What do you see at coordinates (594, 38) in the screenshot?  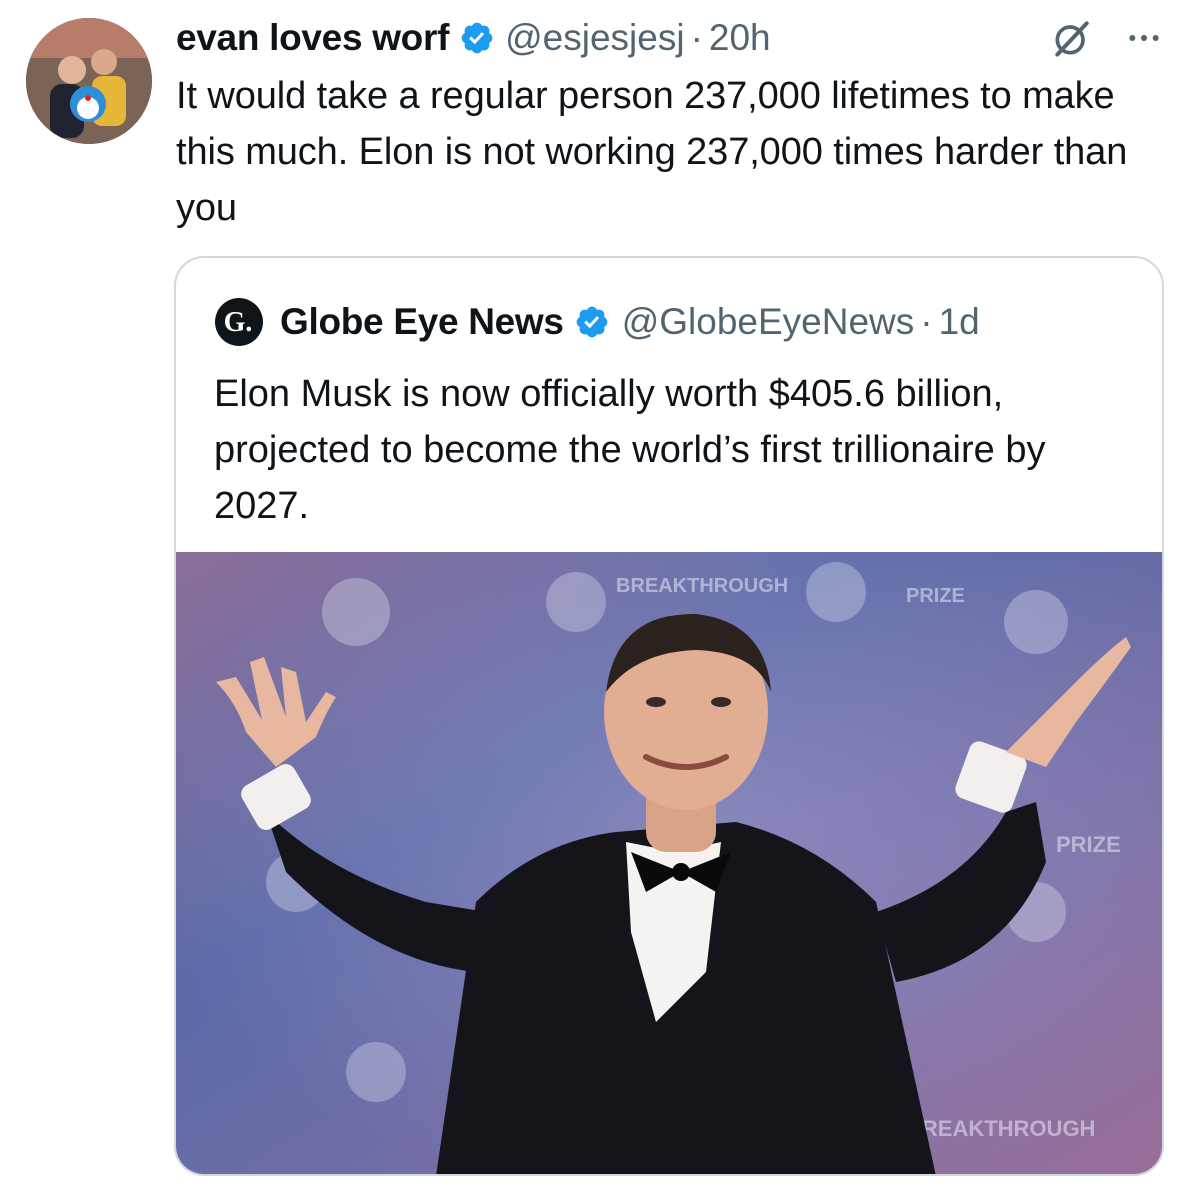 I see `user-handle: @esjesjesj` at bounding box center [594, 38].